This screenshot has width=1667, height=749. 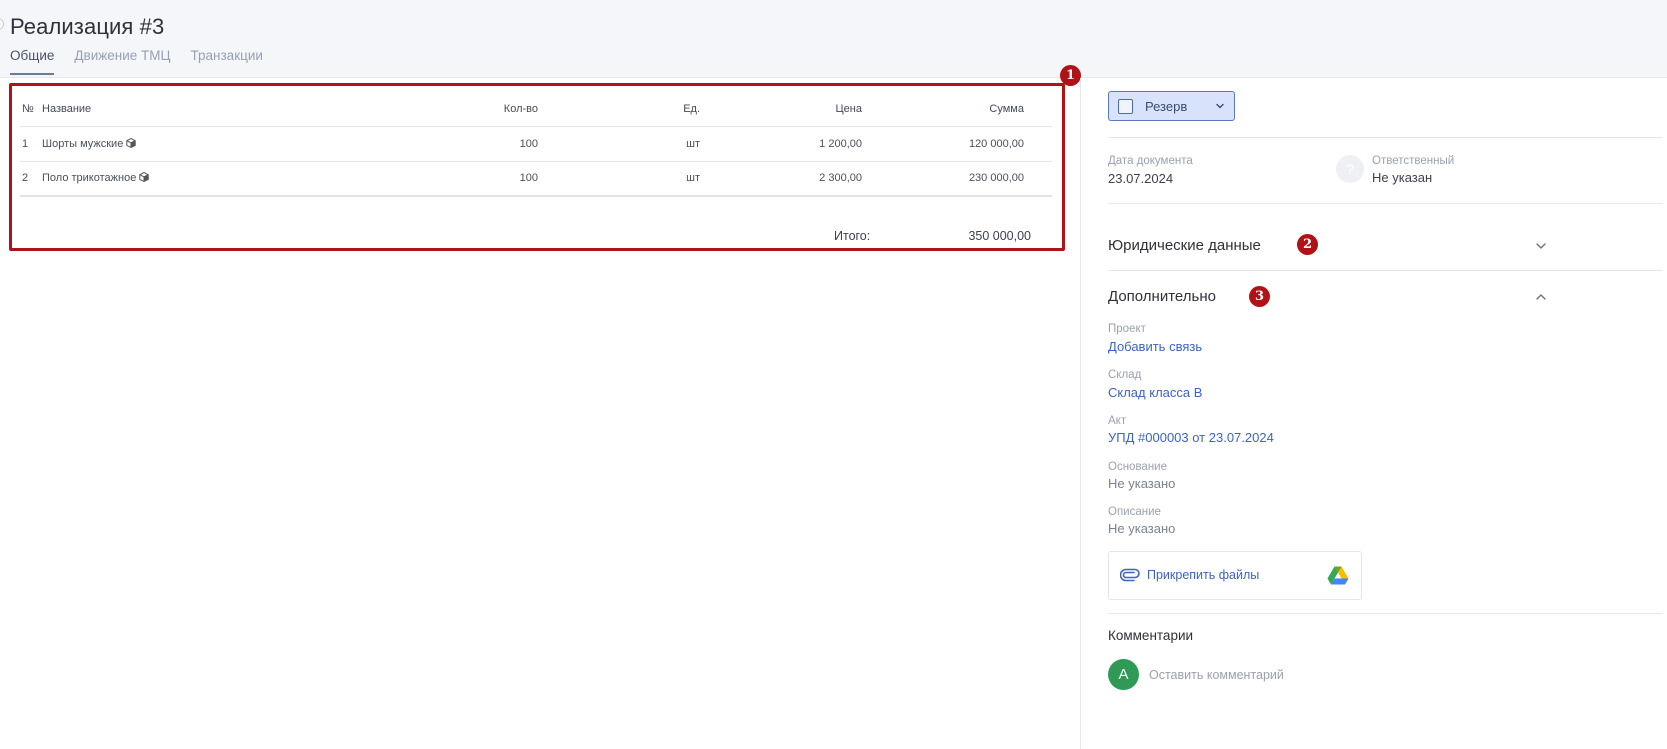 I want to click on row-num: 1, so click(x=31, y=144).